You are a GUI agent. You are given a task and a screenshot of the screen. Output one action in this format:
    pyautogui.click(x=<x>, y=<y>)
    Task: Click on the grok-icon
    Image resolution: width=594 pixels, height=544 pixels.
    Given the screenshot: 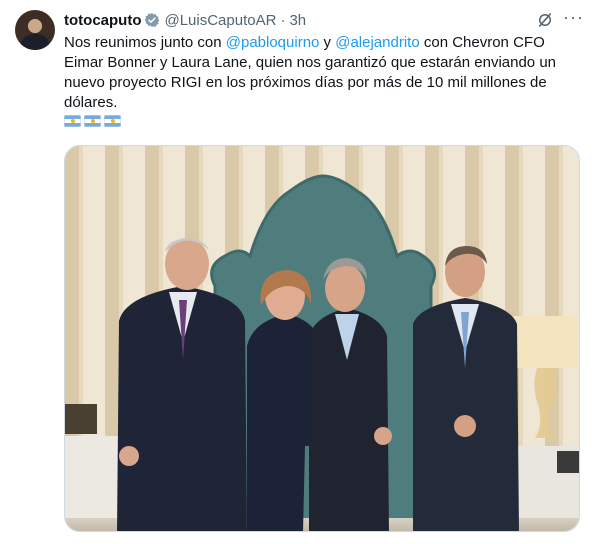 What is the action you would take?
    pyautogui.click(x=545, y=20)
    